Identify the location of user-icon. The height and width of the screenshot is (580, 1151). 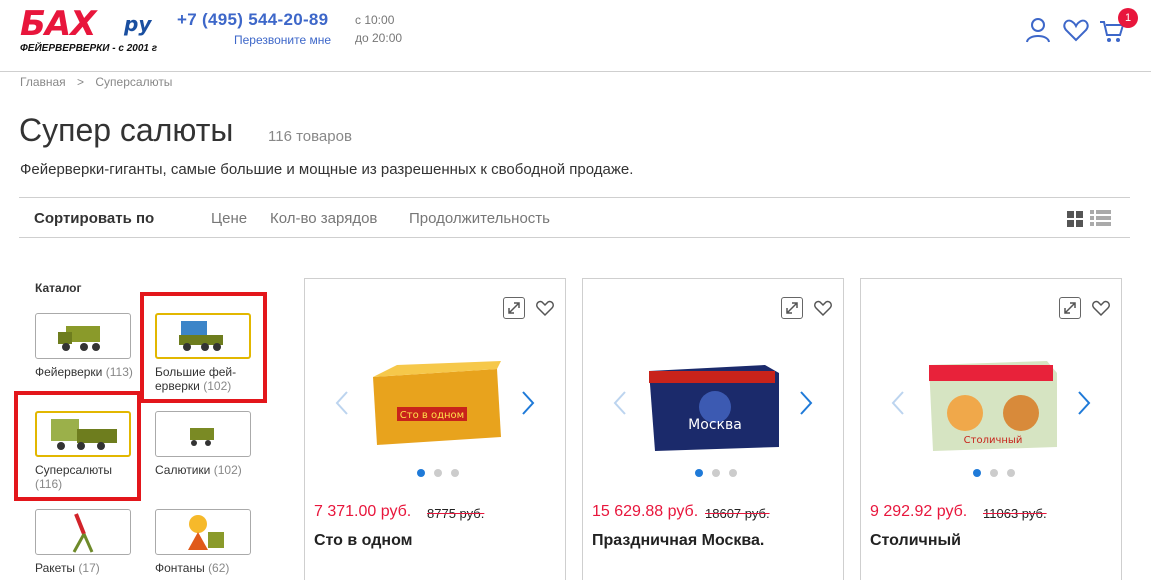
(1038, 30).